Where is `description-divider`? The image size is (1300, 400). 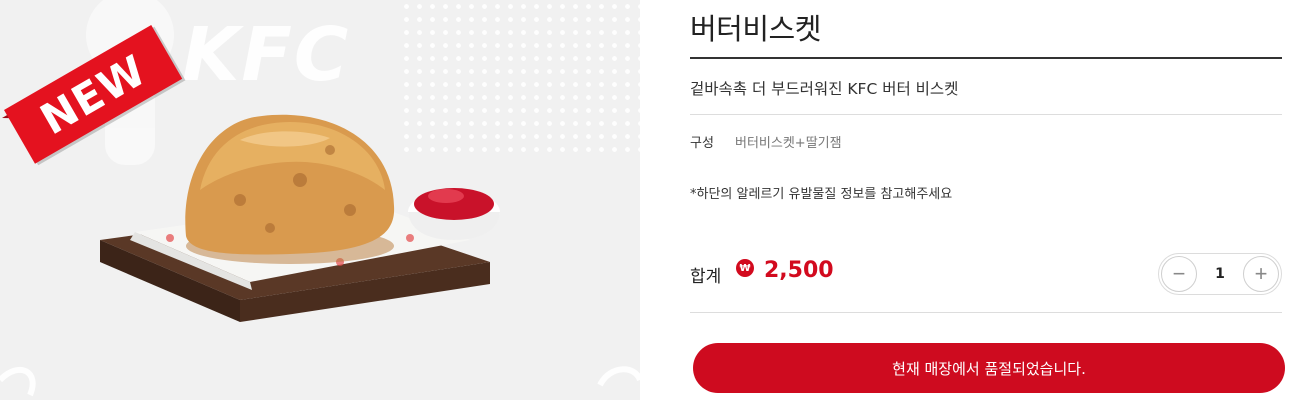
description-divider is located at coordinates (986, 114).